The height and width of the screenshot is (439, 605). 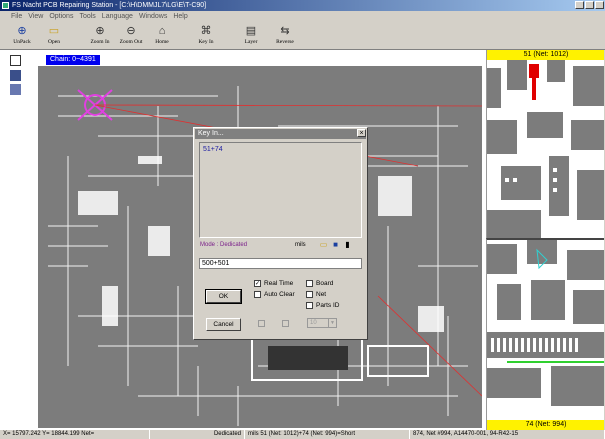 I want to click on menu-tools: Tools, so click(x=87, y=16).